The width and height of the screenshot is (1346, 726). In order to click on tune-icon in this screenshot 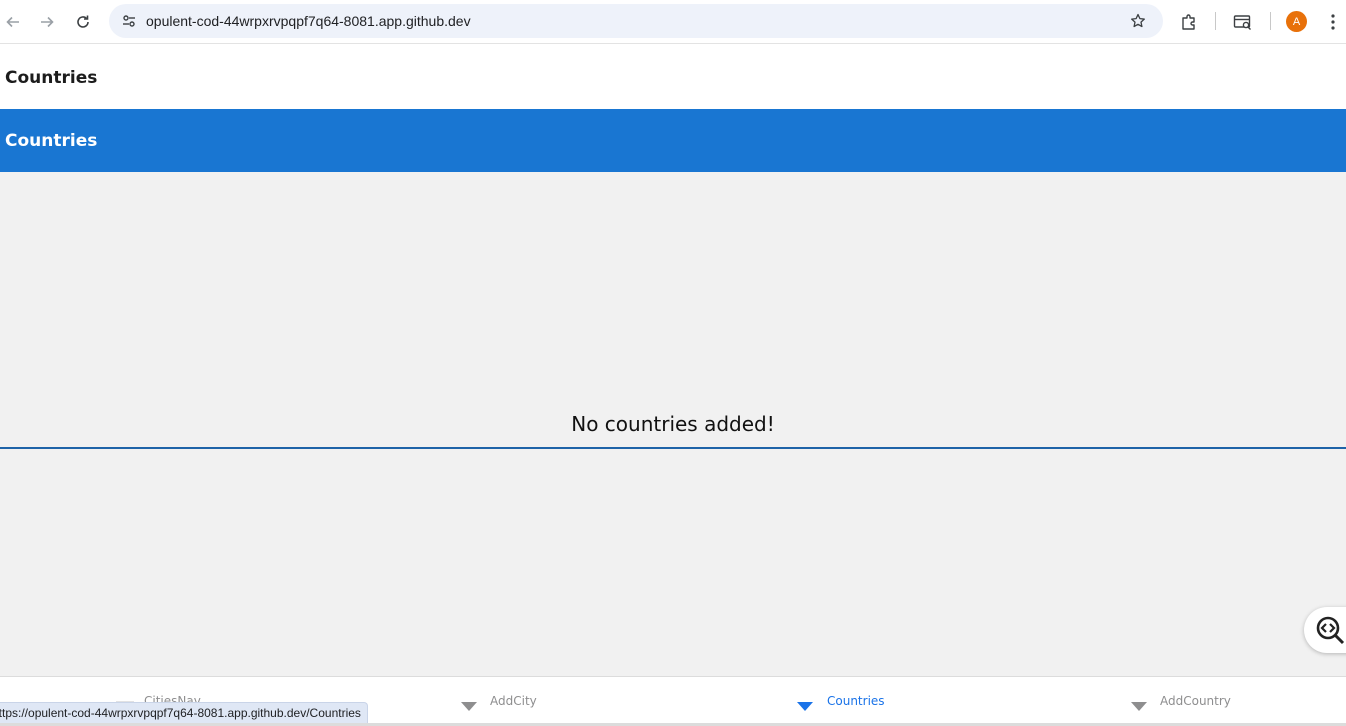, I will do `click(129, 21)`.